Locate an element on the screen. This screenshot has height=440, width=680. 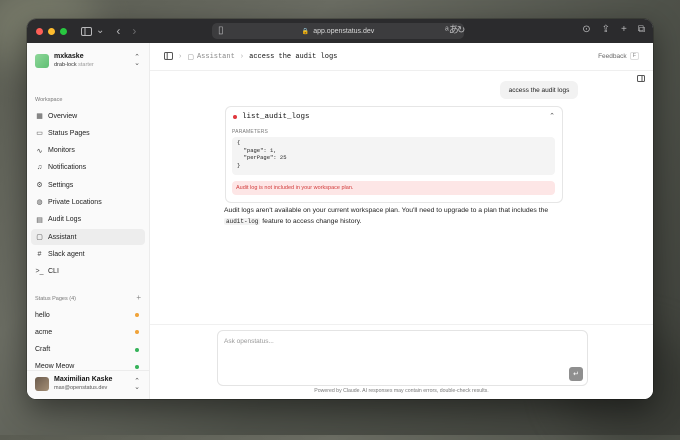
sidebar-item-overview: ▦ Overview is located at coordinates (88, 116).